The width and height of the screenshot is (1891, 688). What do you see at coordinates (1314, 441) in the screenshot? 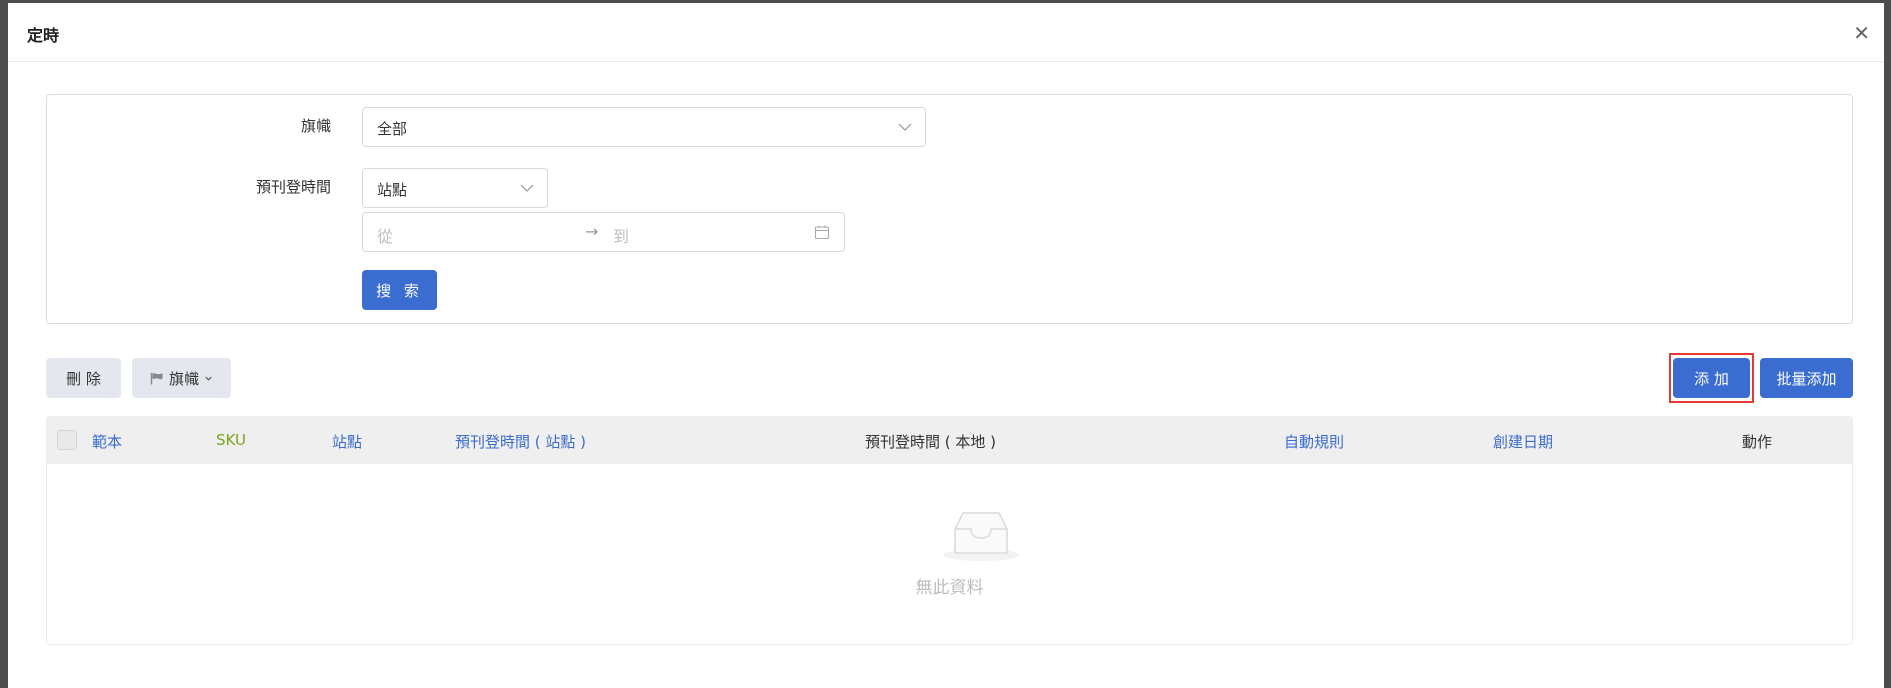
I see `column-header-auto-rule: 自動規則` at bounding box center [1314, 441].